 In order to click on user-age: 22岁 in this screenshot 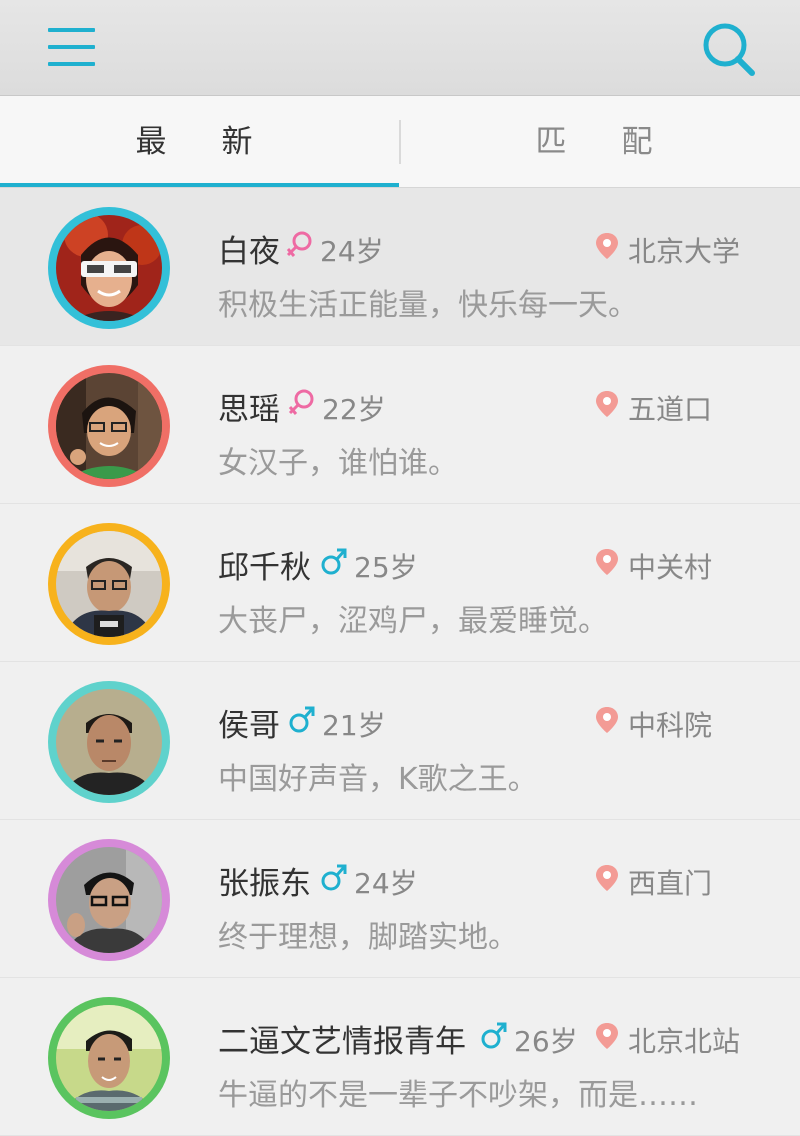, I will do `click(354, 409)`.